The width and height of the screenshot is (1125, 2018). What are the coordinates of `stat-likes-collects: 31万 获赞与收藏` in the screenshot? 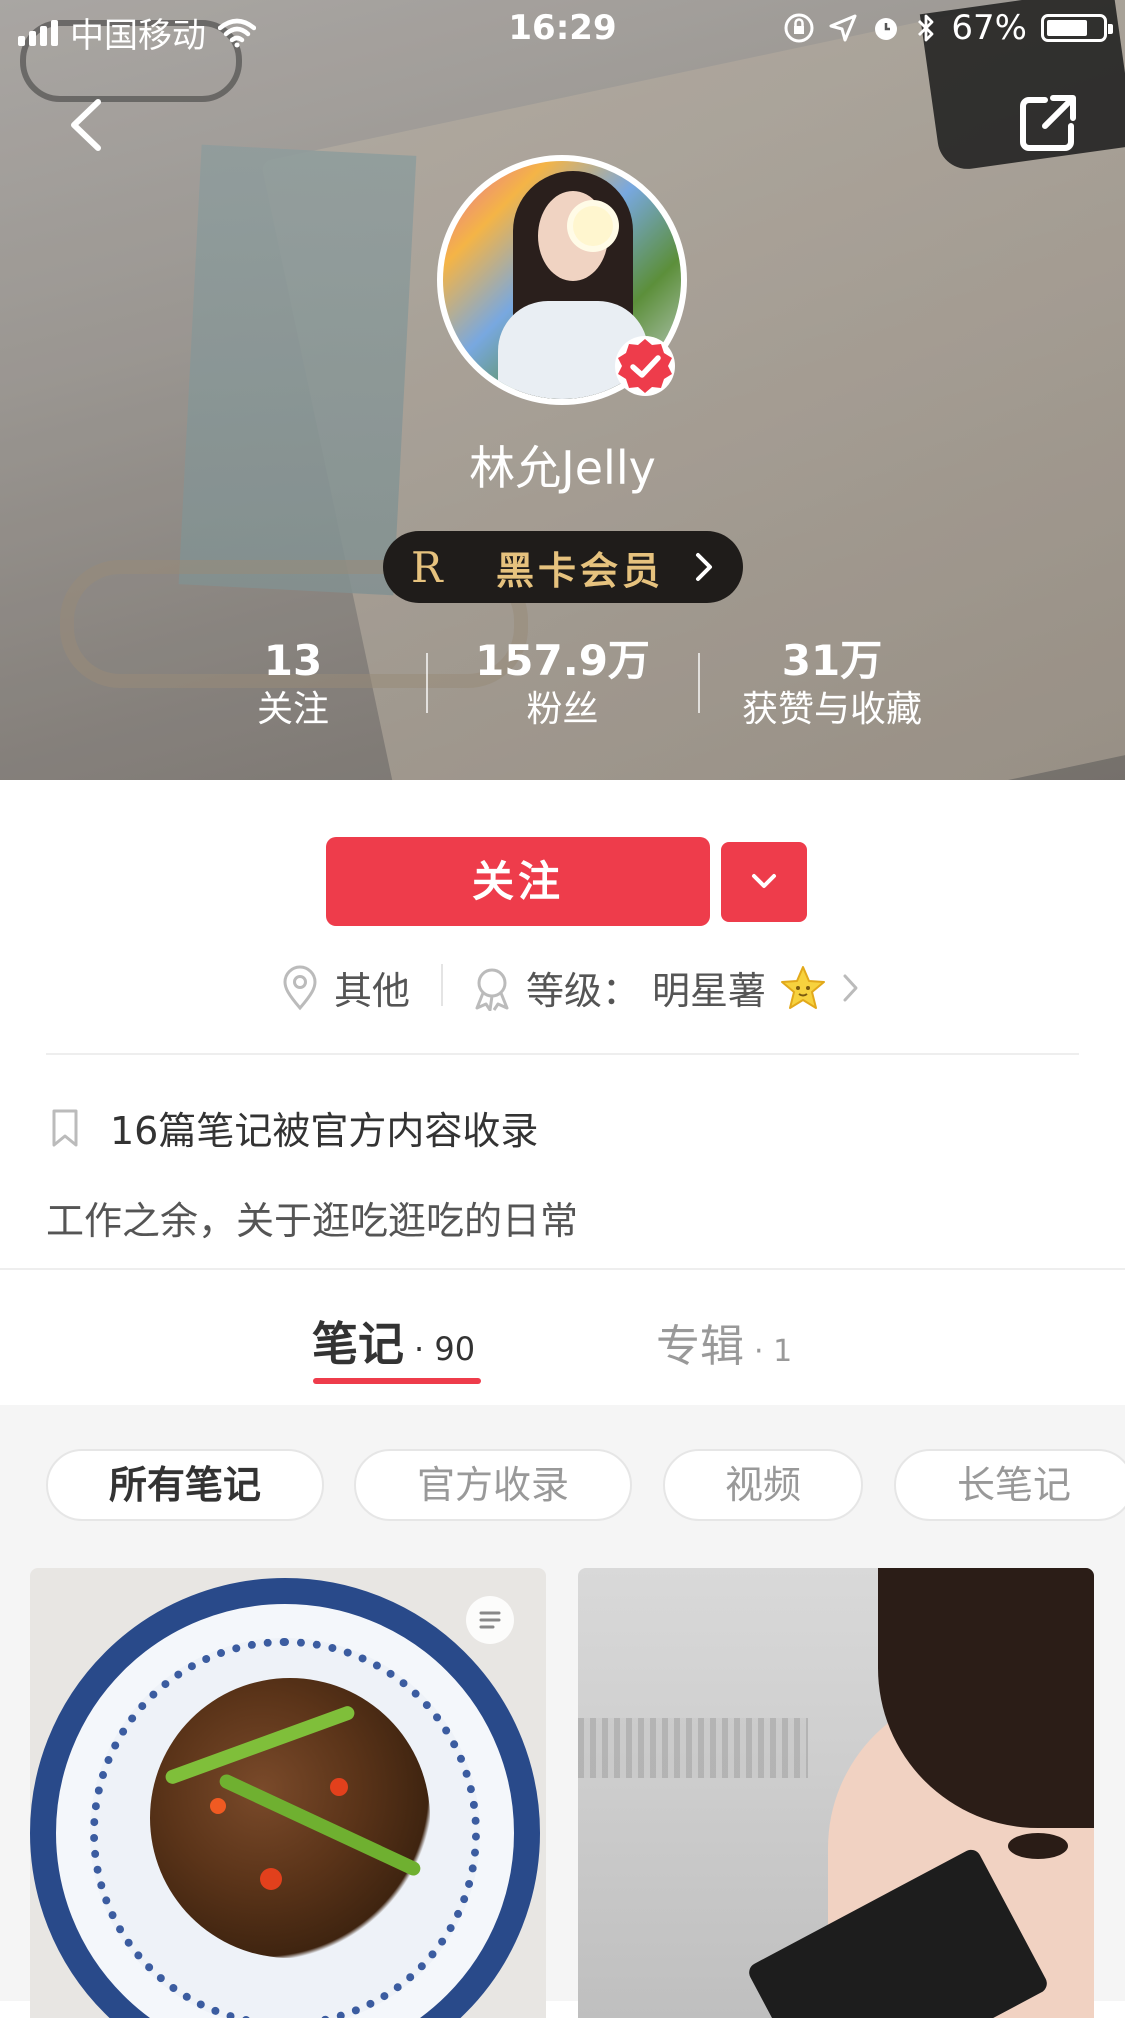 It's located at (832, 684).